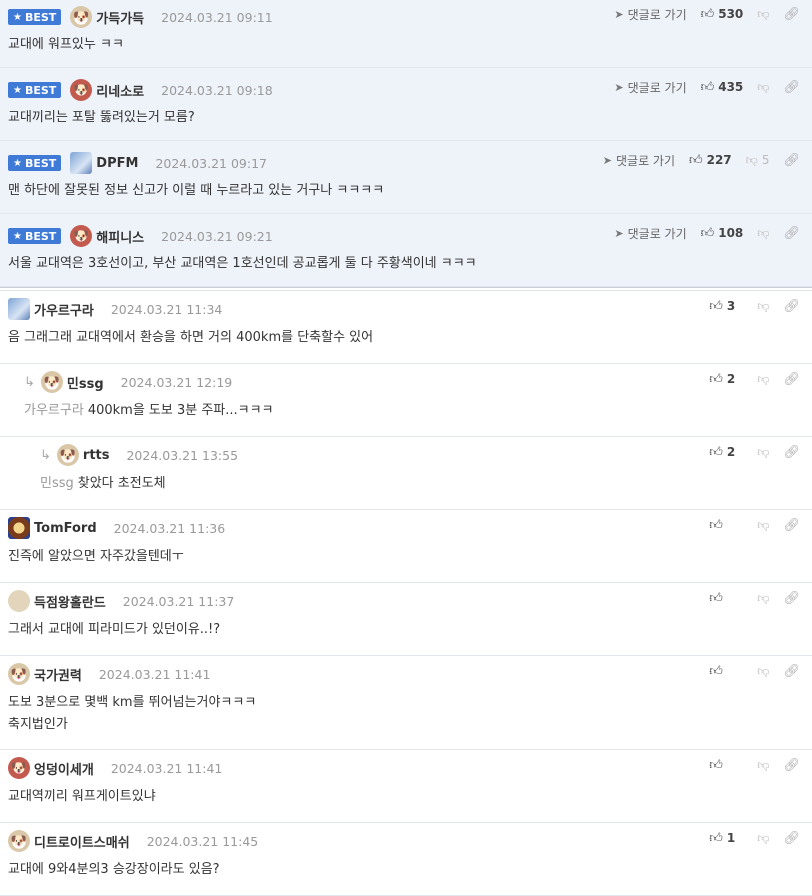 Image resolution: width=812 pixels, height=896 pixels. I want to click on like-button: 👍︎ 227, so click(710, 160).